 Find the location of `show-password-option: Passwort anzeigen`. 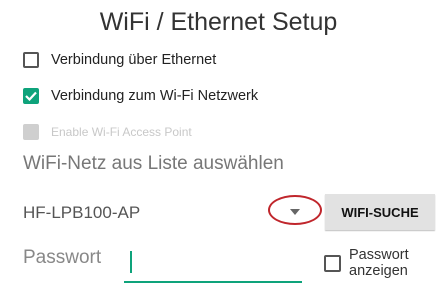

show-password-option: Passwort anzeigen is located at coordinates (371, 263).